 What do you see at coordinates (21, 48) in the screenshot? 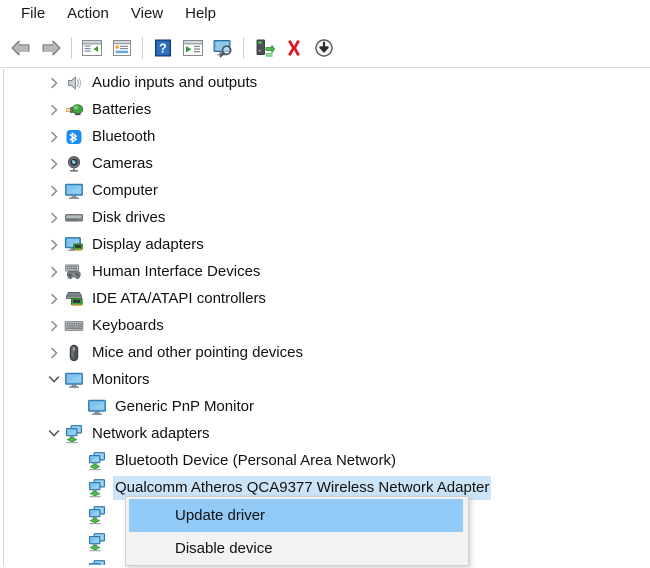
I see `back-arrow-icon` at bounding box center [21, 48].